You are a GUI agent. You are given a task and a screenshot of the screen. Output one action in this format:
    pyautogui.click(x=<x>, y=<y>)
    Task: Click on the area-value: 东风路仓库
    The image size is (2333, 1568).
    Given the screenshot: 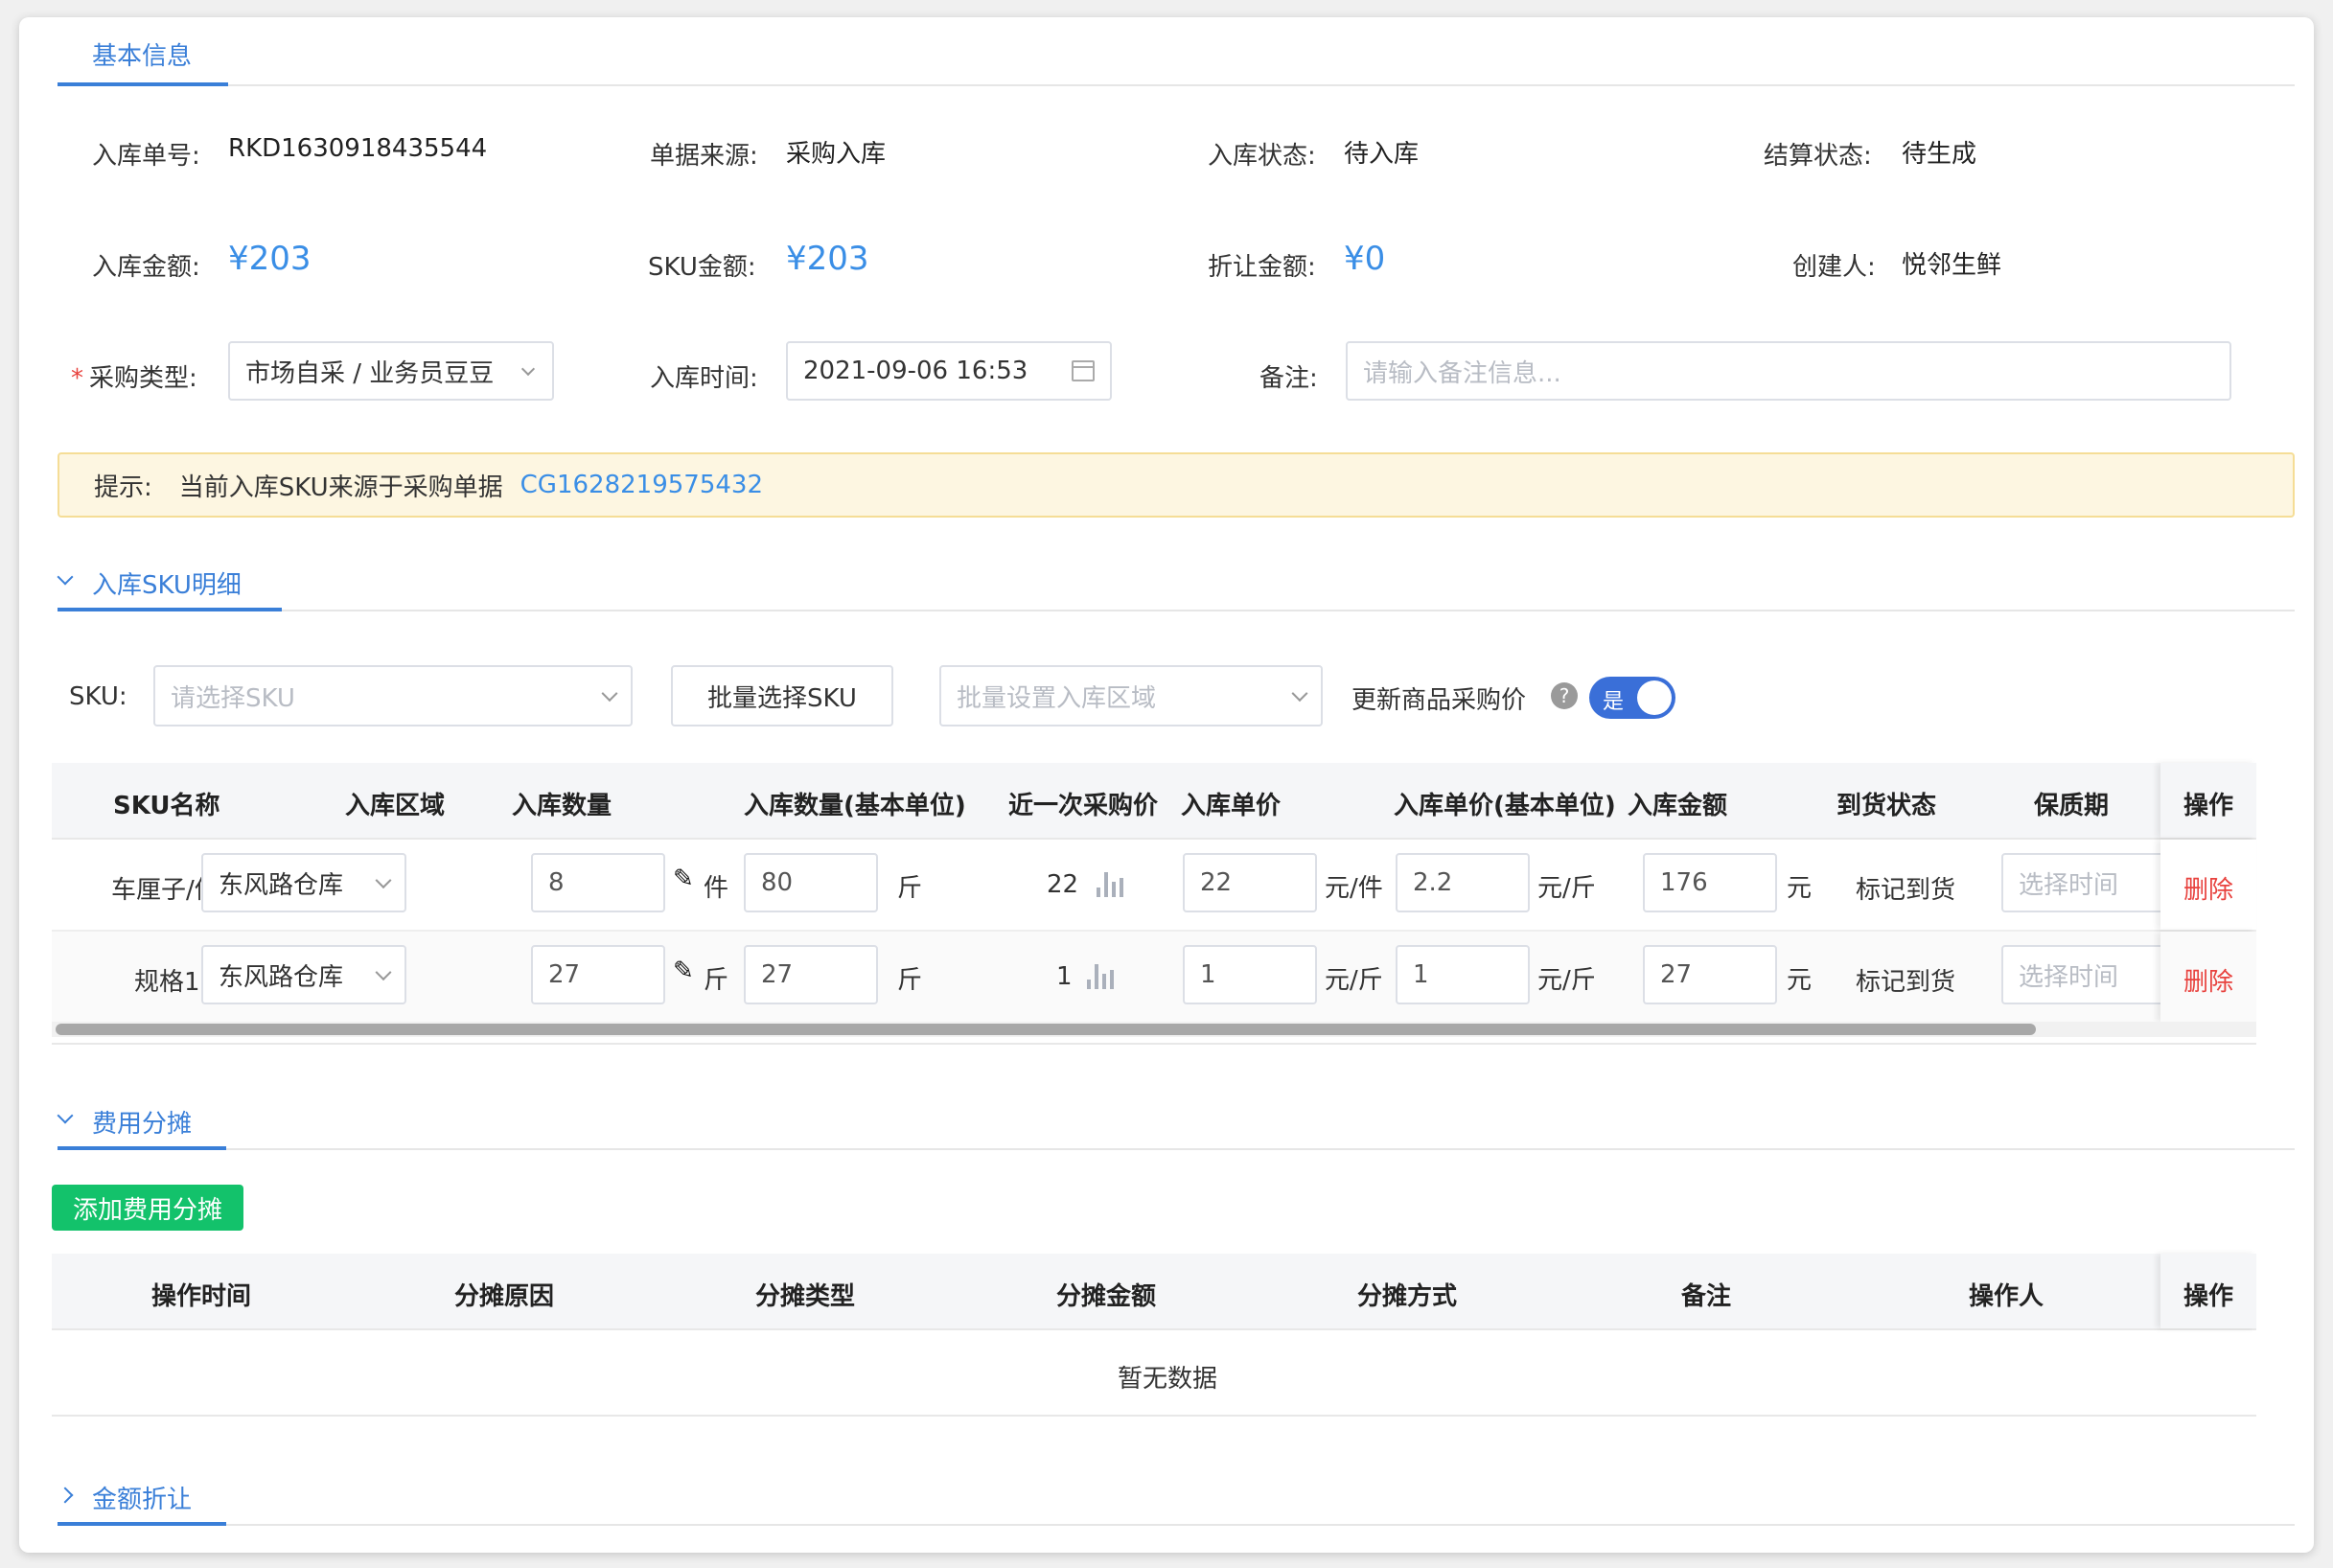 What is the action you would take?
    pyautogui.click(x=281, y=885)
    